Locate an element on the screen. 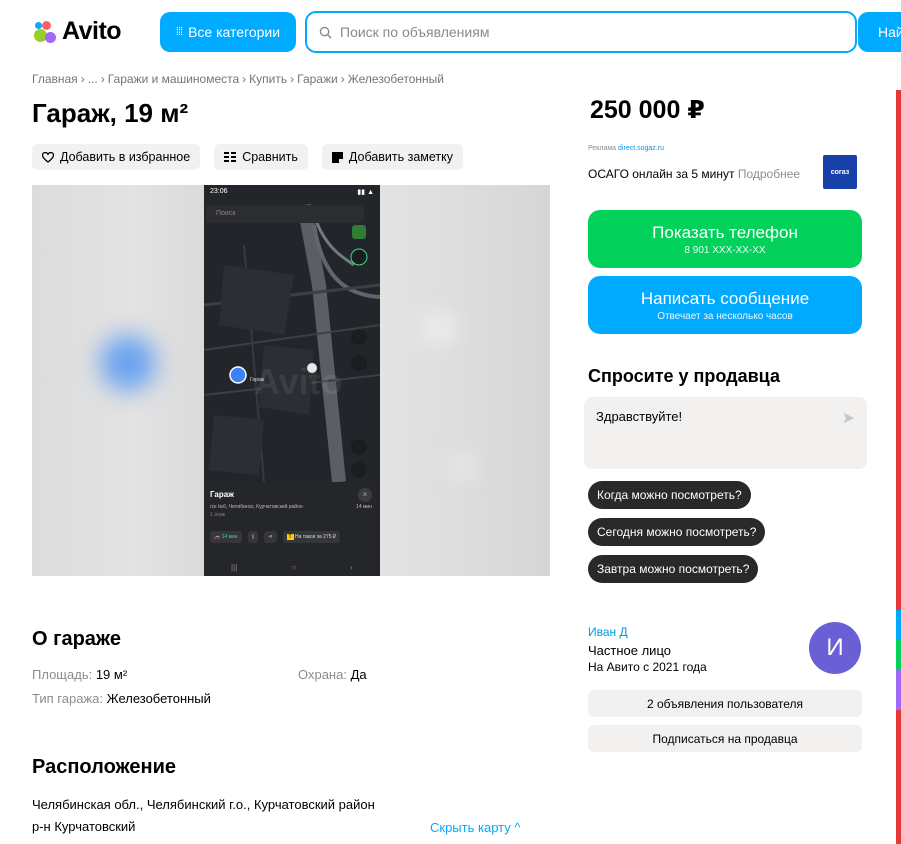 This screenshot has height=844, width=901. phone-bookmark-chip: ▯ is located at coordinates (253, 537).